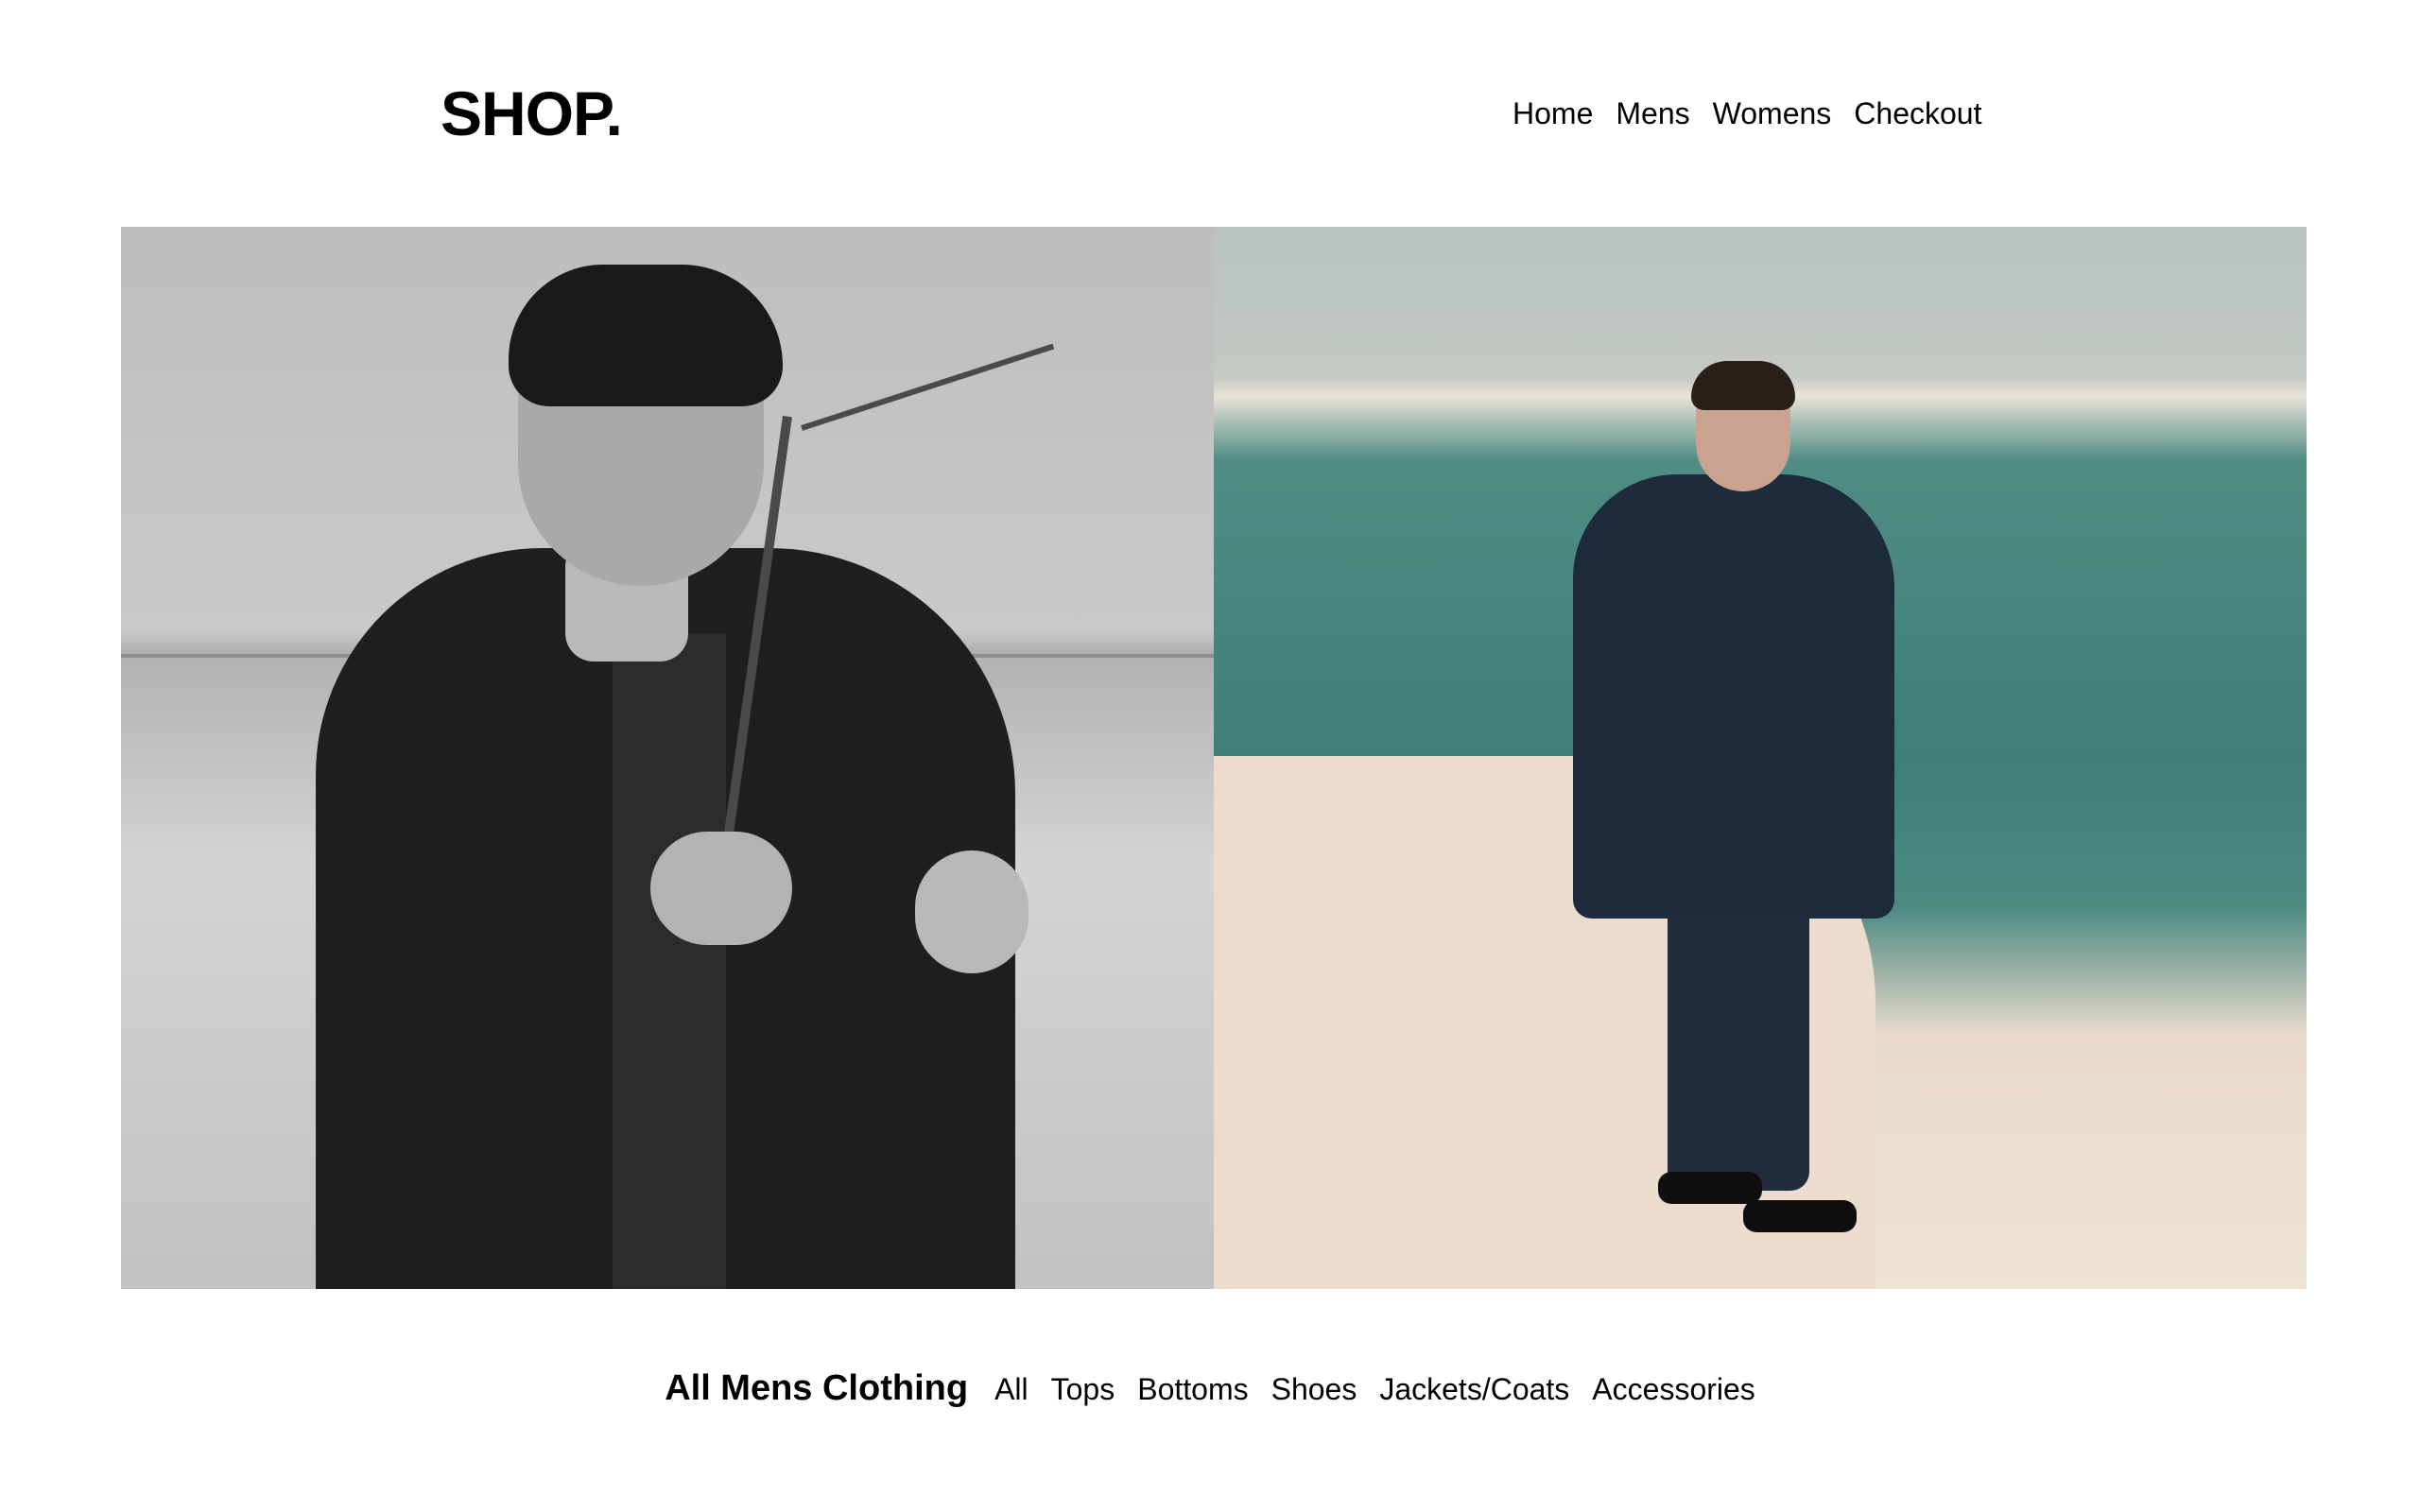 Image resolution: width=2420 pixels, height=1512 pixels. I want to click on category-title: All Mens Clothing, so click(817, 1388).